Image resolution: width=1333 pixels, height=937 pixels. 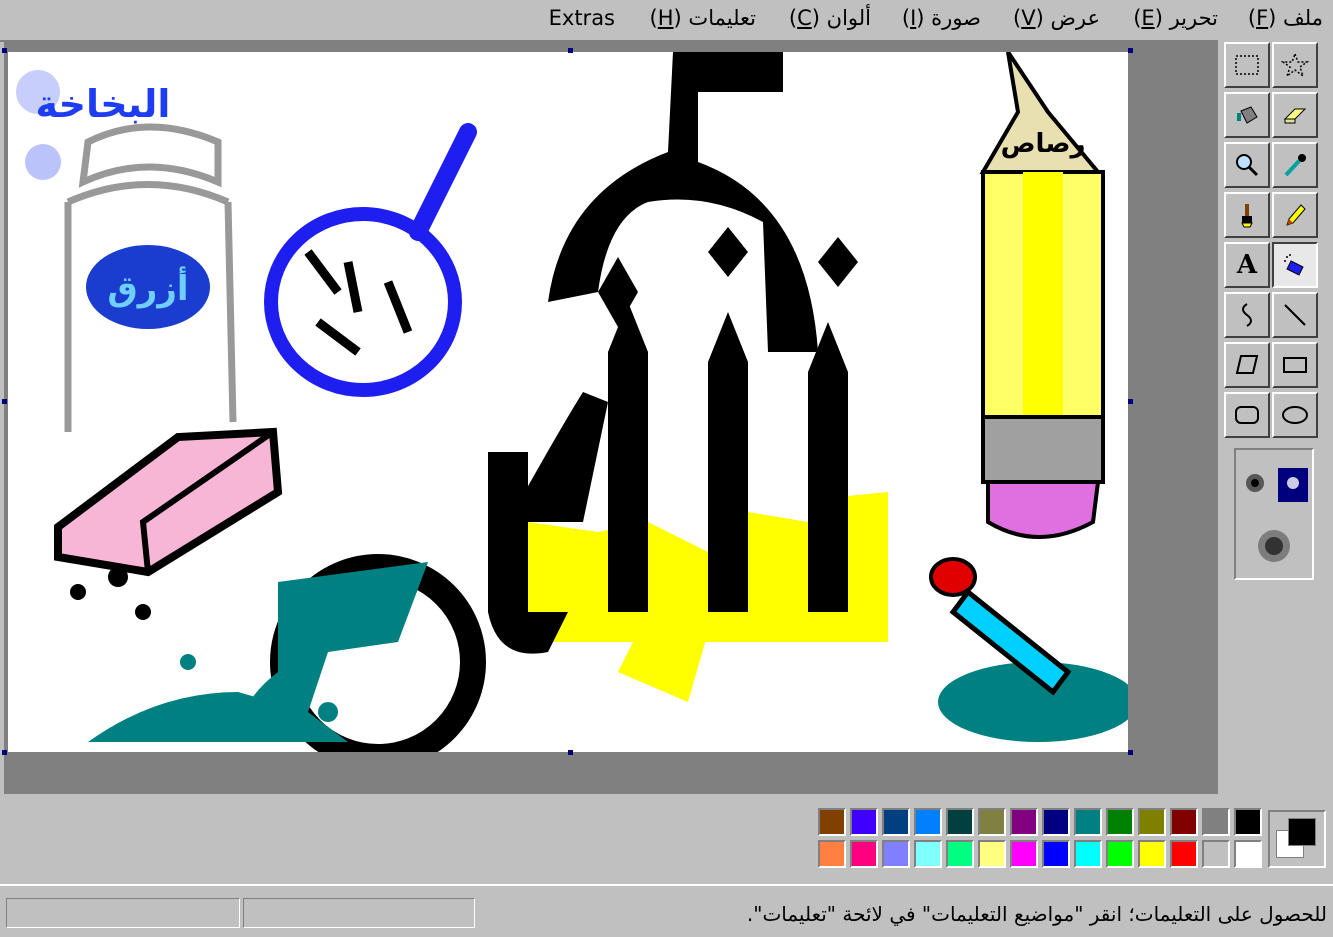 I want to click on menu-view-mnemonic: V, so click(x=1028, y=18).